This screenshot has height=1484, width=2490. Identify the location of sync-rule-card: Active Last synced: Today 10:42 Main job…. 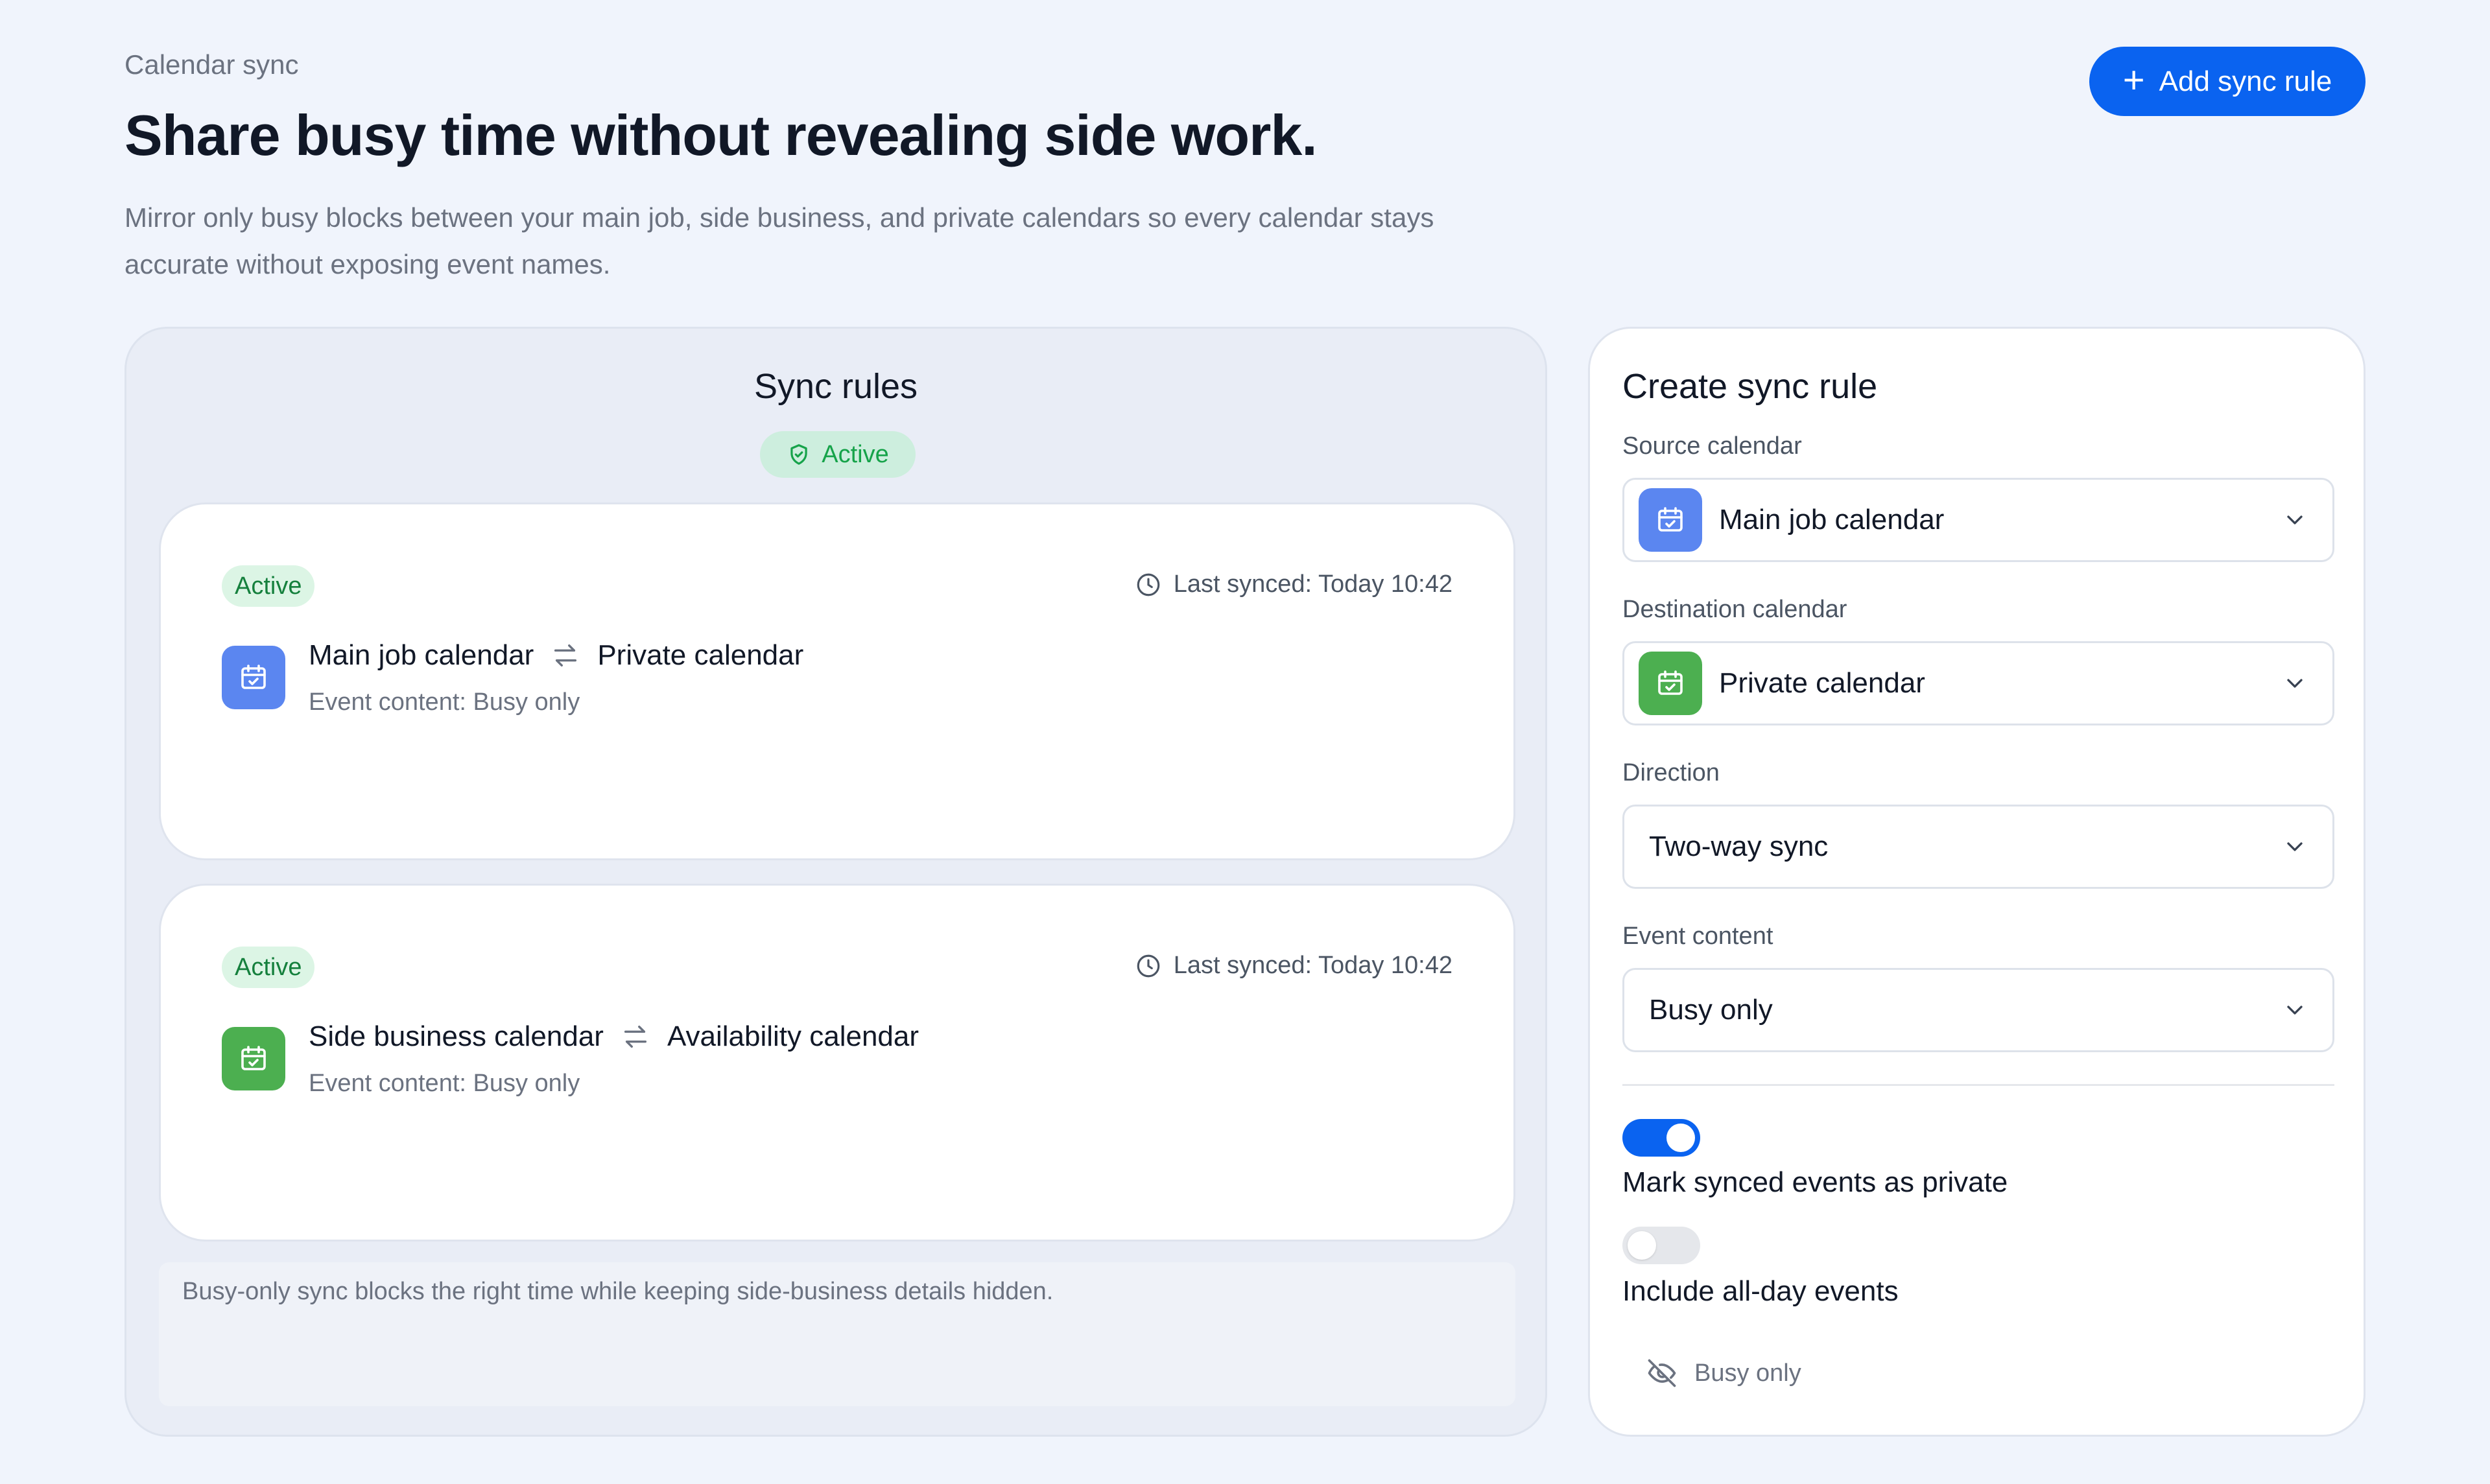
(837, 681).